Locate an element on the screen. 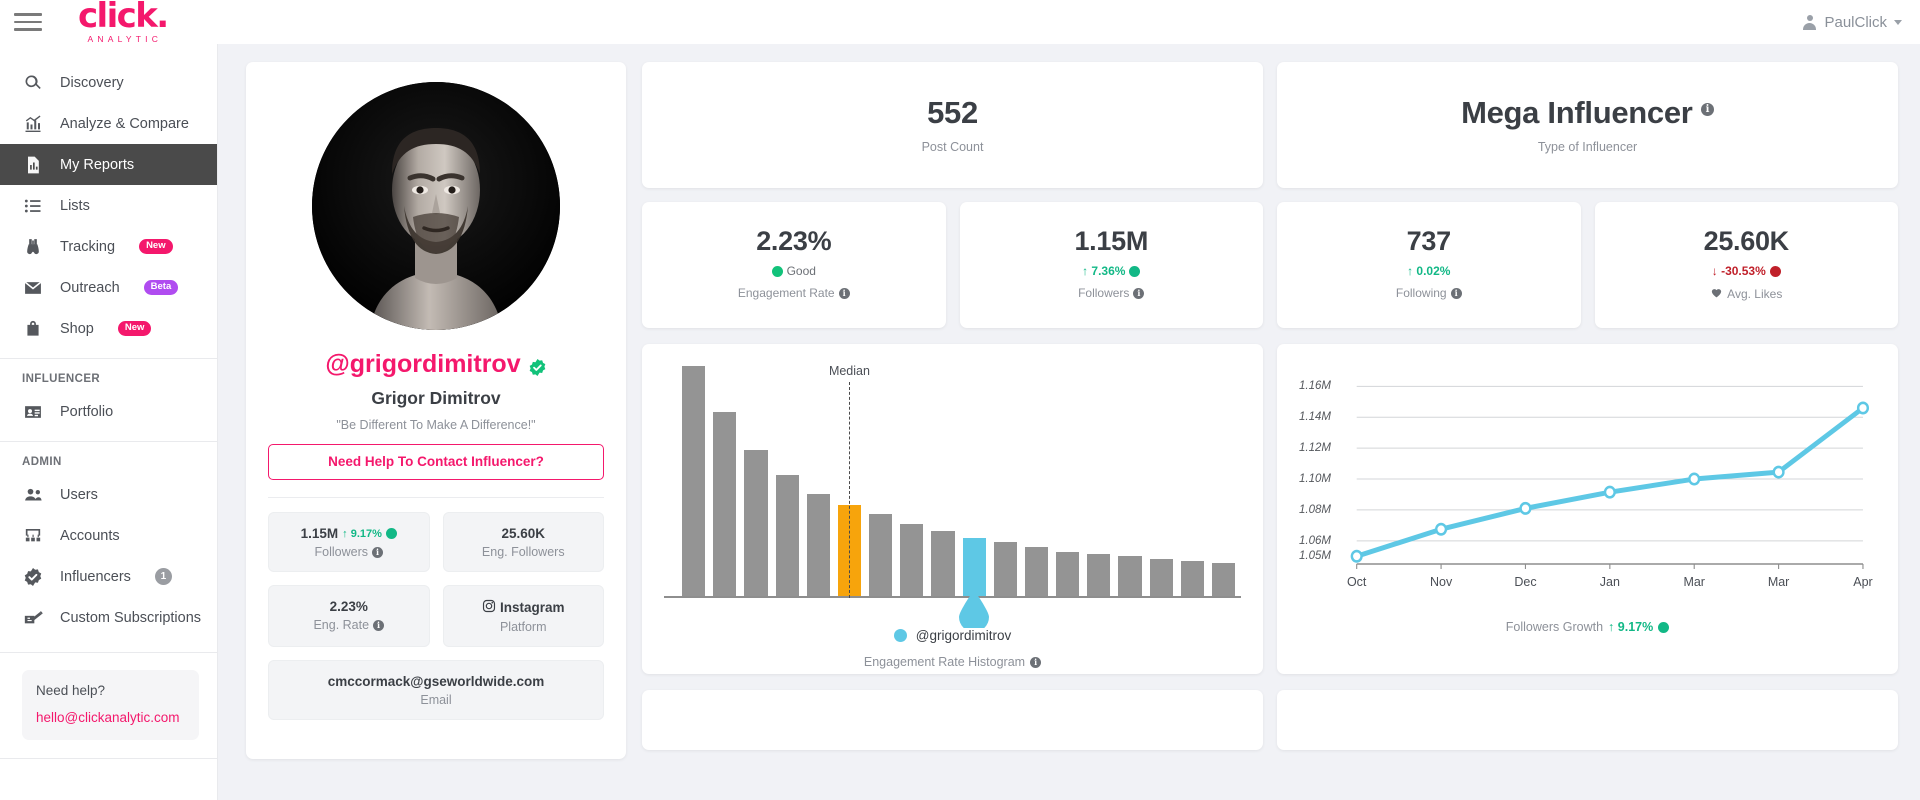  stat-value: 1.15M is located at coordinates (1111, 241).